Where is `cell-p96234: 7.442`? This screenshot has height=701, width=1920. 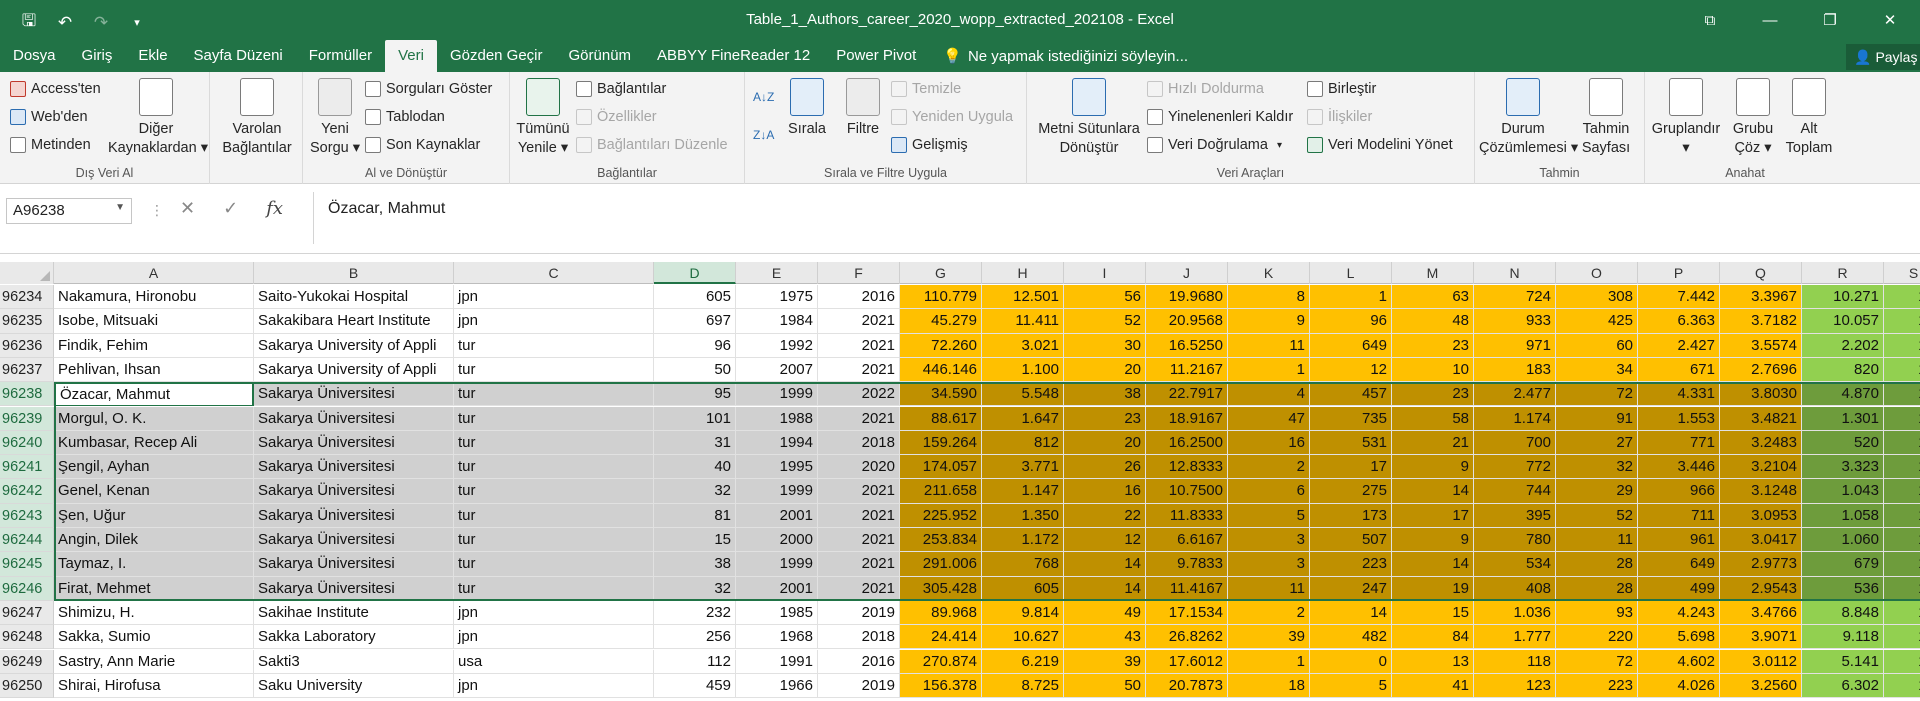 cell-p96234: 7.442 is located at coordinates (1679, 297).